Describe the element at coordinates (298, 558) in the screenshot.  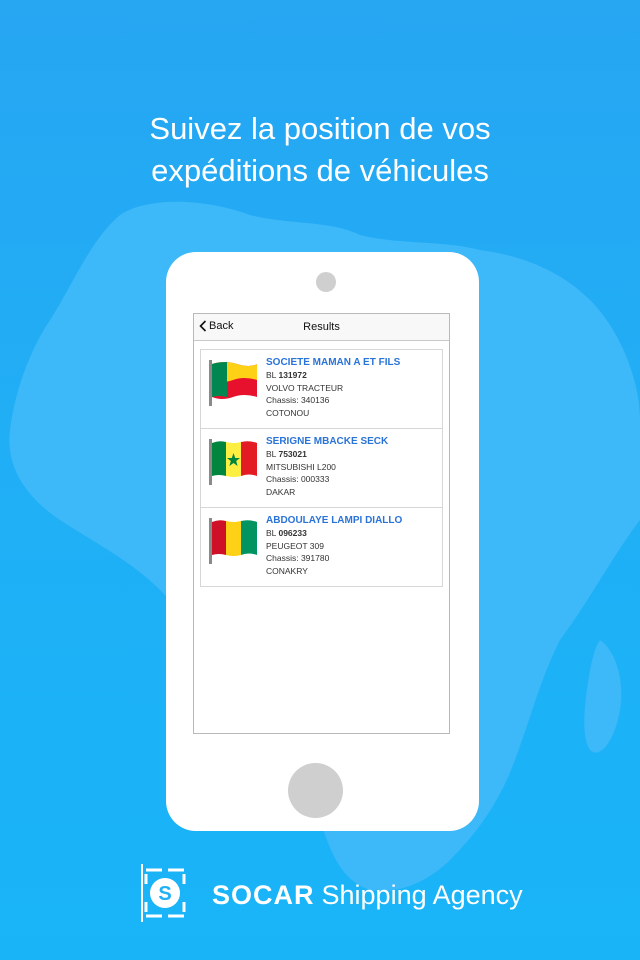
I see `chassis-number: Chassis: 391780` at that location.